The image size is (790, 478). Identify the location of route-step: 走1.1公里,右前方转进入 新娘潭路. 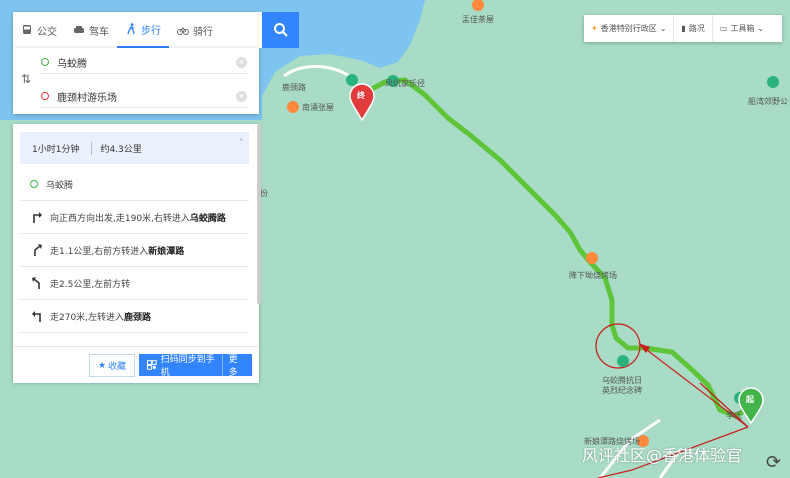
(134, 250).